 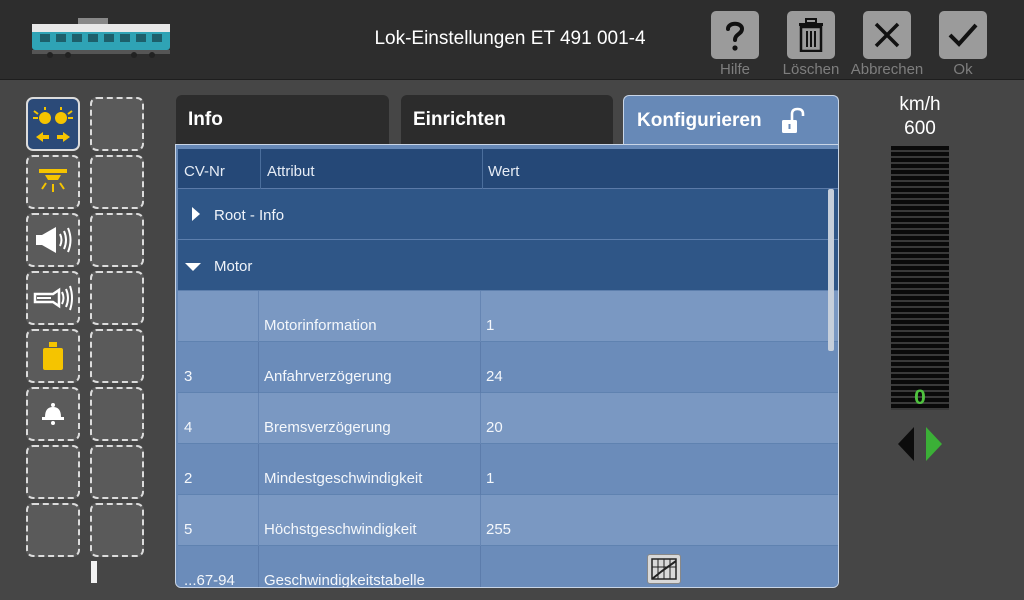 I want to click on tab-konfigurieren: Konfigurieren, so click(x=731, y=120).